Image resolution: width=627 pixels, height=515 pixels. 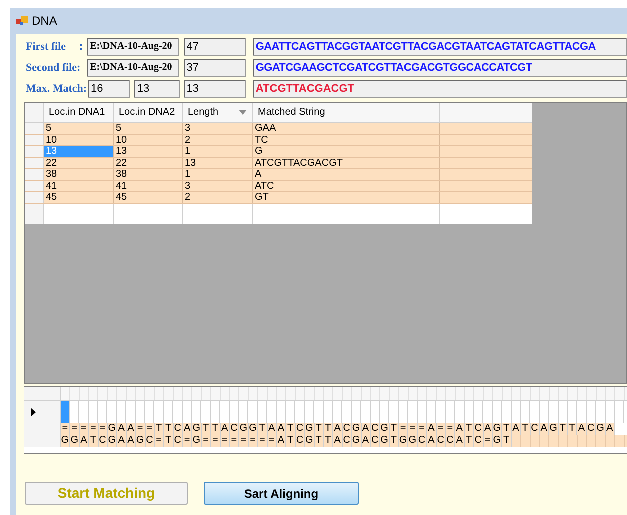 What do you see at coordinates (215, 47) in the screenshot?
I see `length-field: 47` at bounding box center [215, 47].